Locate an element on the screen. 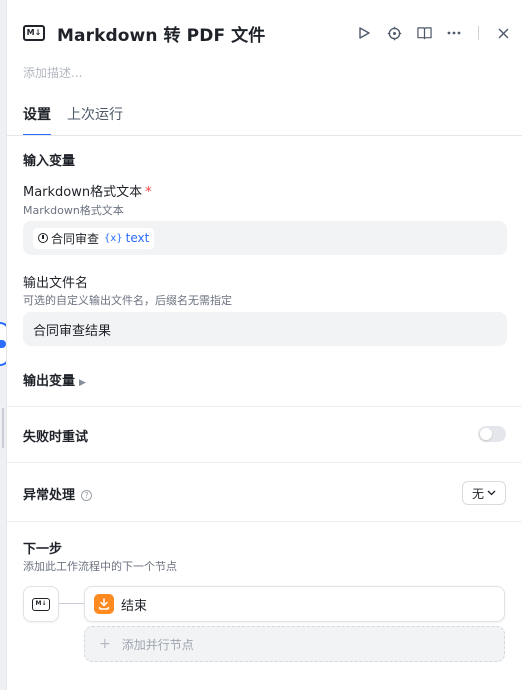  panel-tabs: 设置 上次运行 is located at coordinates (73, 120).